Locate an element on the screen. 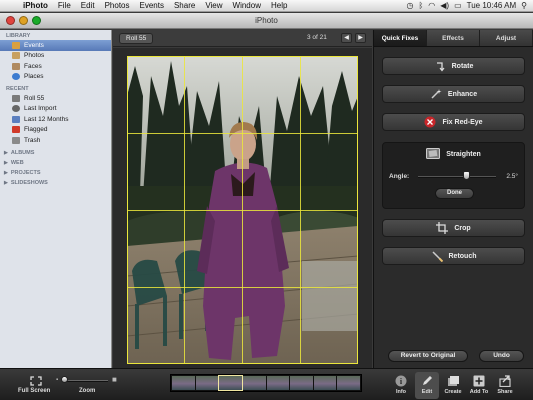 The width and height of the screenshot is (533, 400). share-icon is located at coordinates (505, 380).